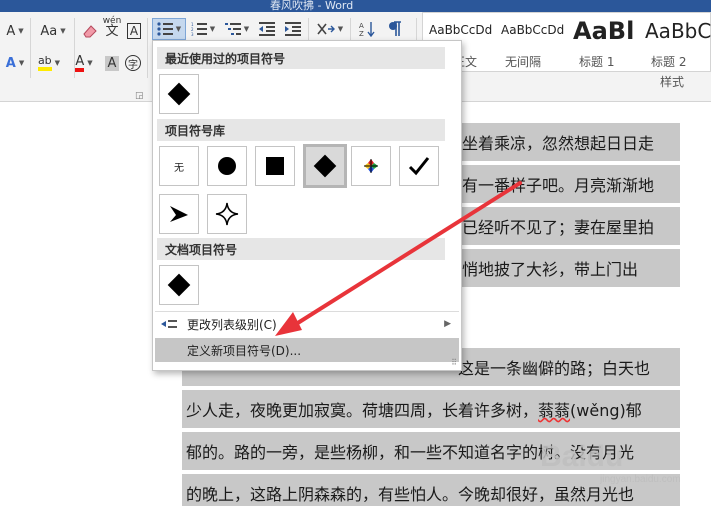 The image size is (711, 506). What do you see at coordinates (165, 29) in the screenshot?
I see `bullet-list-icon` at bounding box center [165, 29].